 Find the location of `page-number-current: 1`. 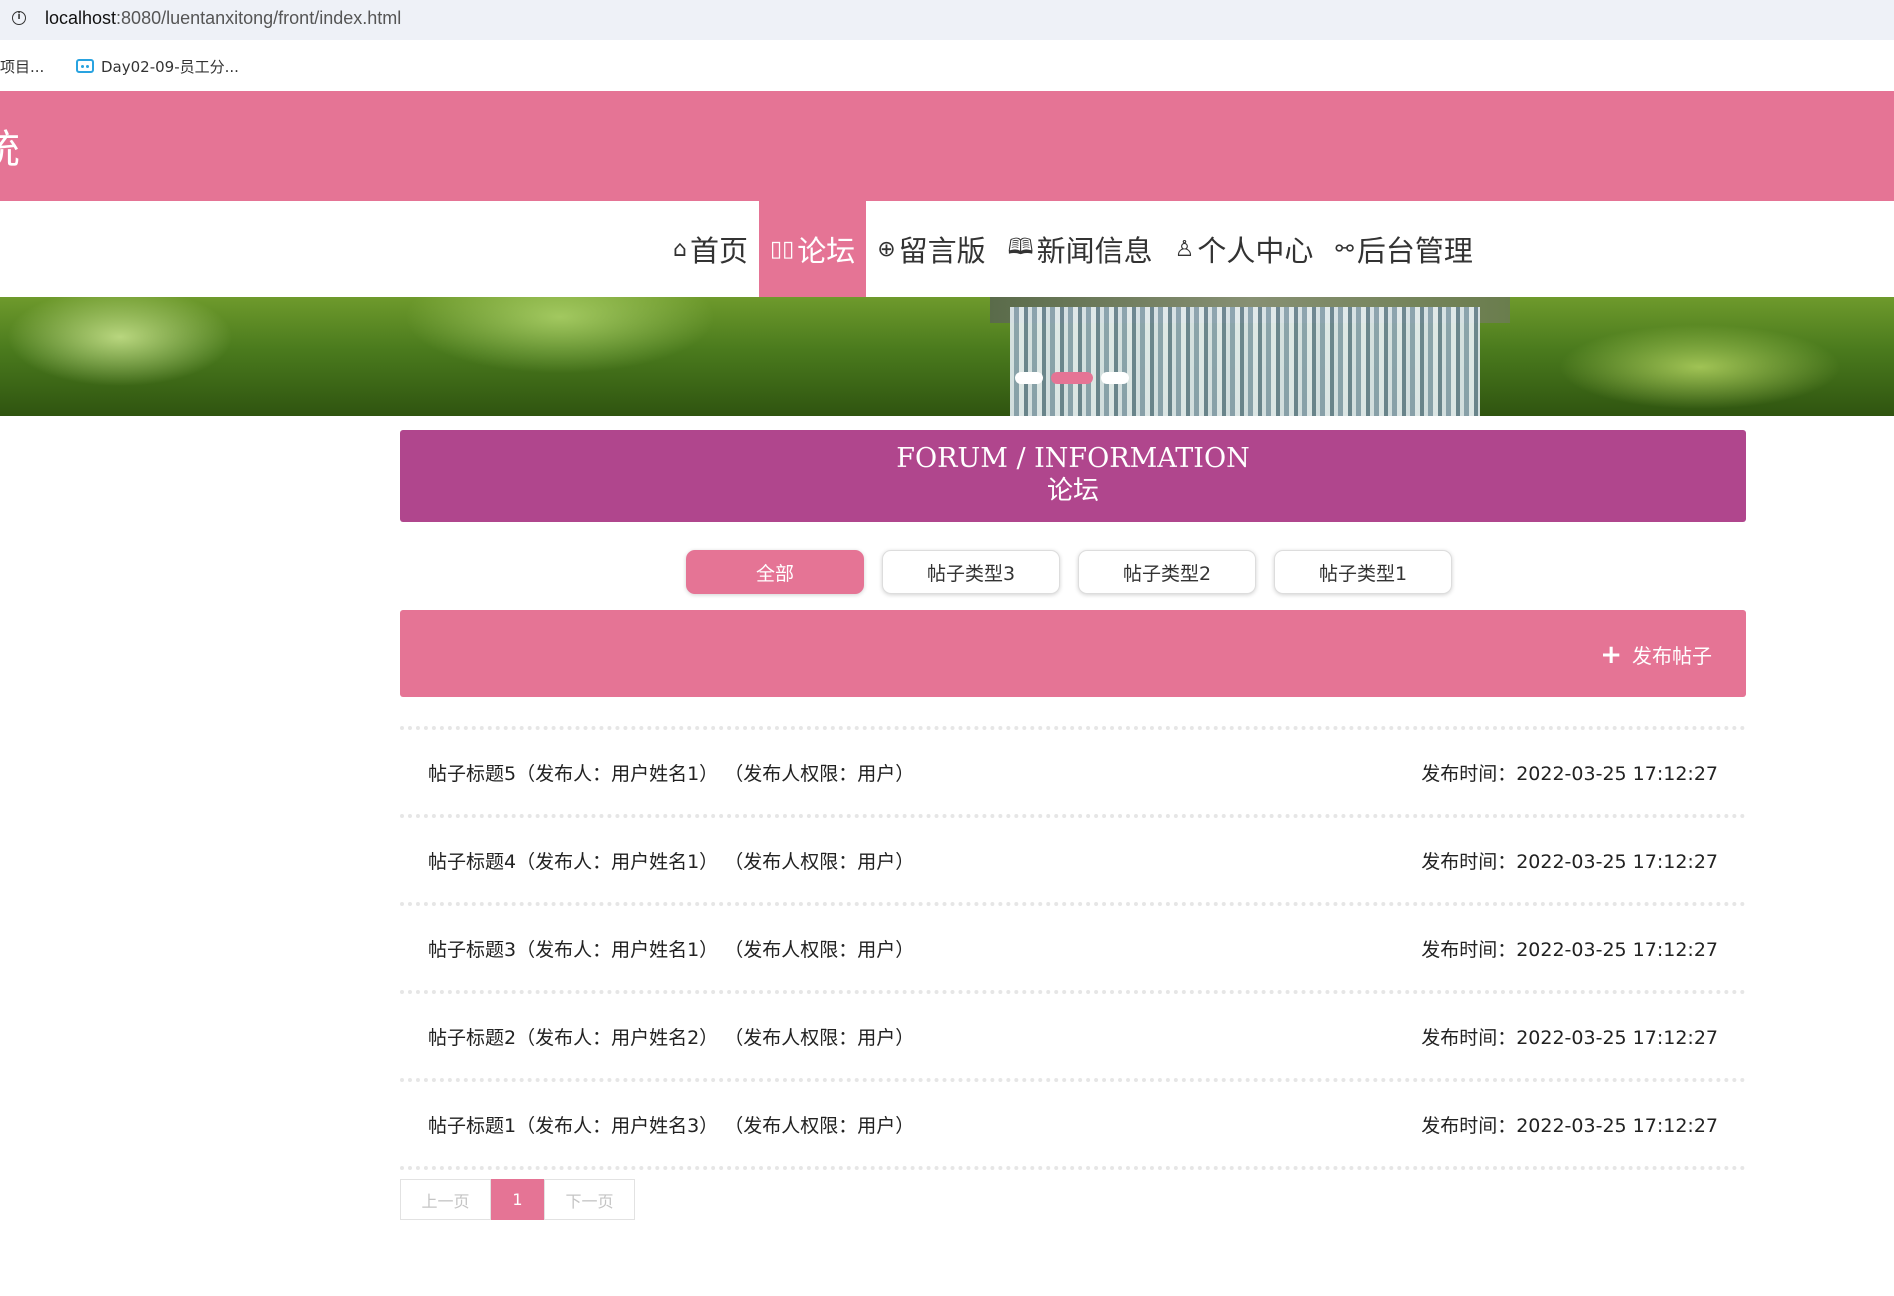

page-number-current: 1 is located at coordinates (517, 1199).